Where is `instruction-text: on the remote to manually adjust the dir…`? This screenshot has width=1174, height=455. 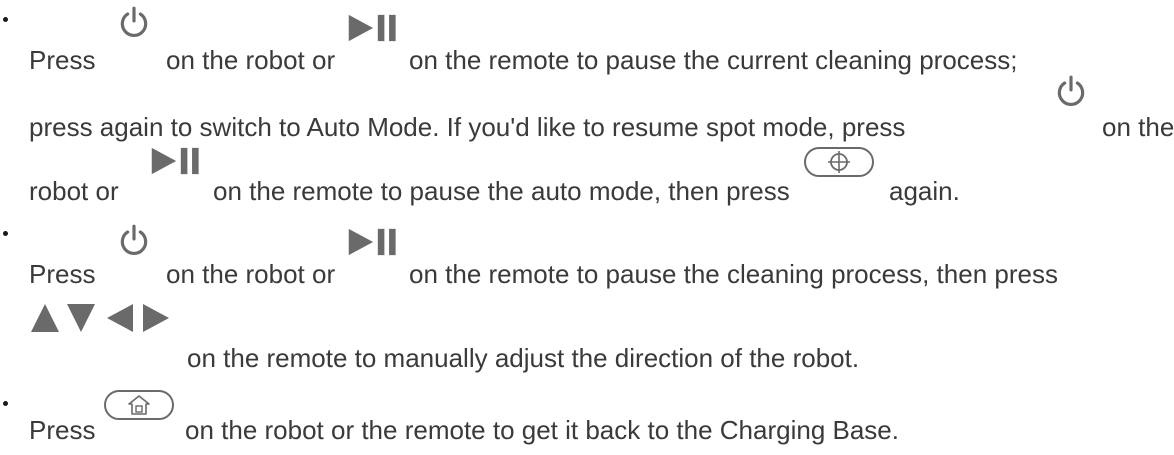 instruction-text: on the remote to manually adjust the dir… is located at coordinates (523, 358).